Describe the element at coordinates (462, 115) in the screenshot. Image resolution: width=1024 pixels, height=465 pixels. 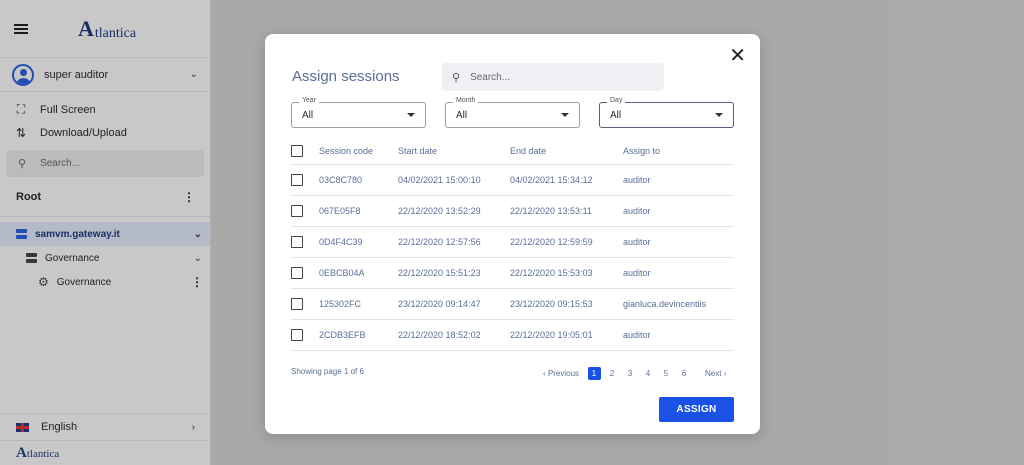
I see `month-select-value: All` at that location.